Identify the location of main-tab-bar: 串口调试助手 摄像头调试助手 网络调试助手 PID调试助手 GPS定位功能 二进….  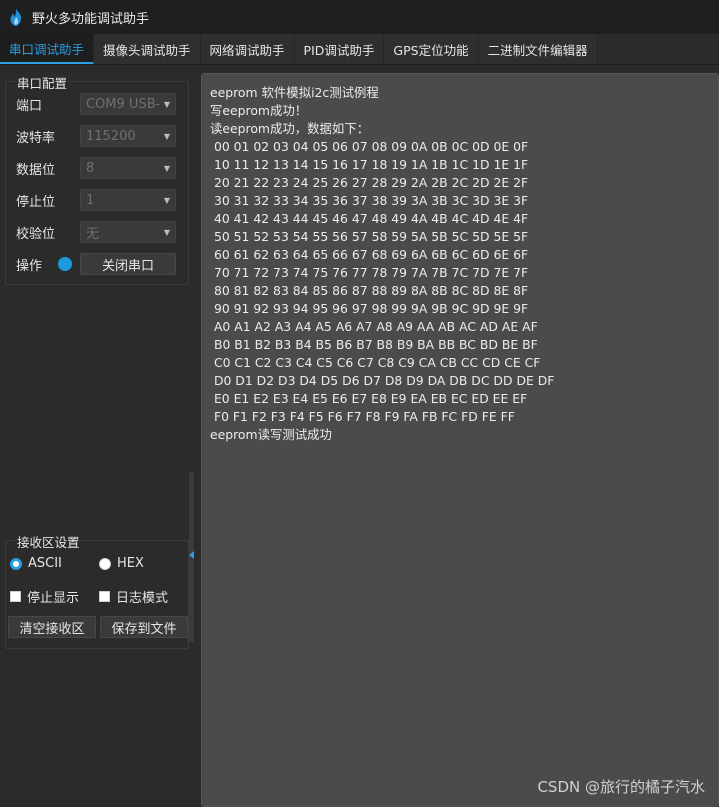
(359, 49).